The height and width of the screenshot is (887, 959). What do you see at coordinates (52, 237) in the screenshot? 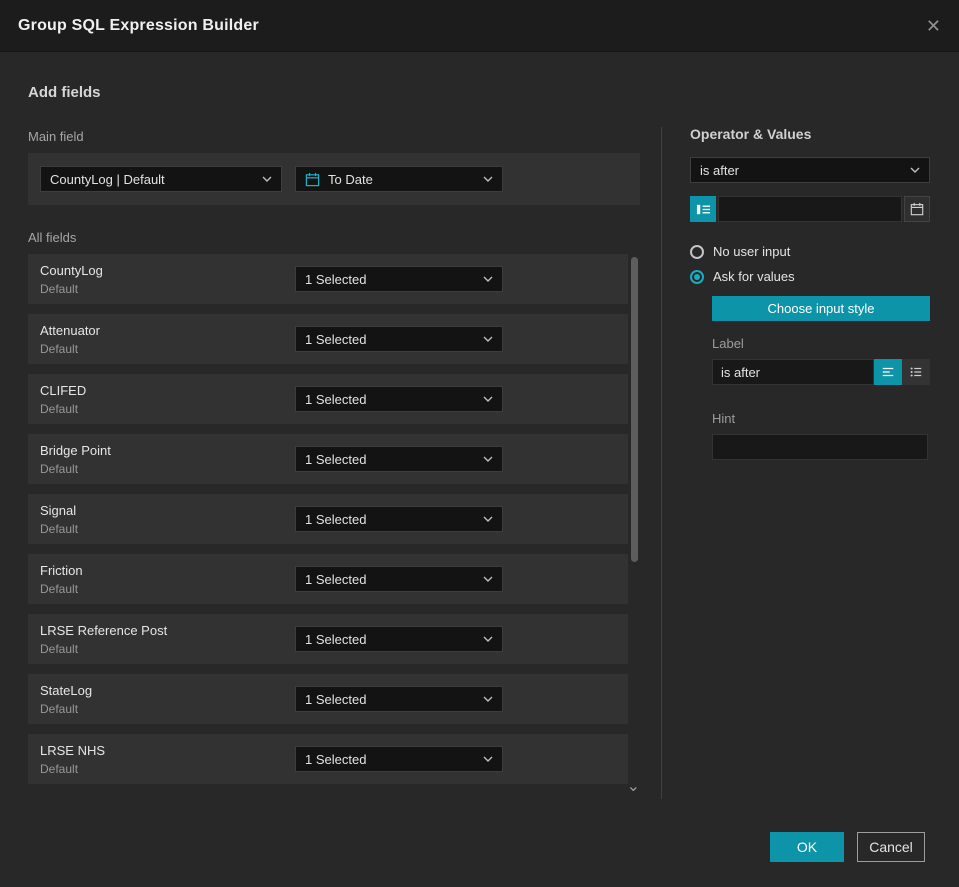
I see `all-fields-label: All fields` at bounding box center [52, 237].